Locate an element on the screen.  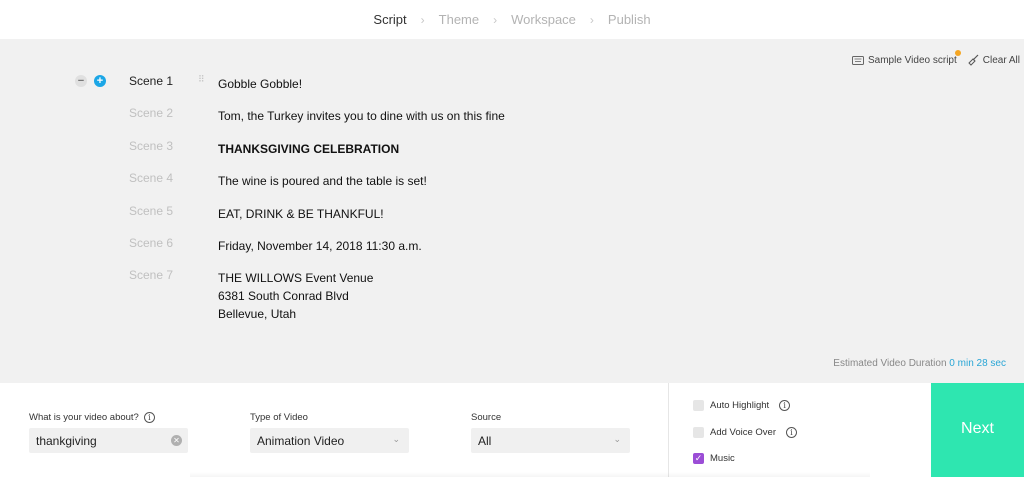
divider is located at coordinates (668, 430).